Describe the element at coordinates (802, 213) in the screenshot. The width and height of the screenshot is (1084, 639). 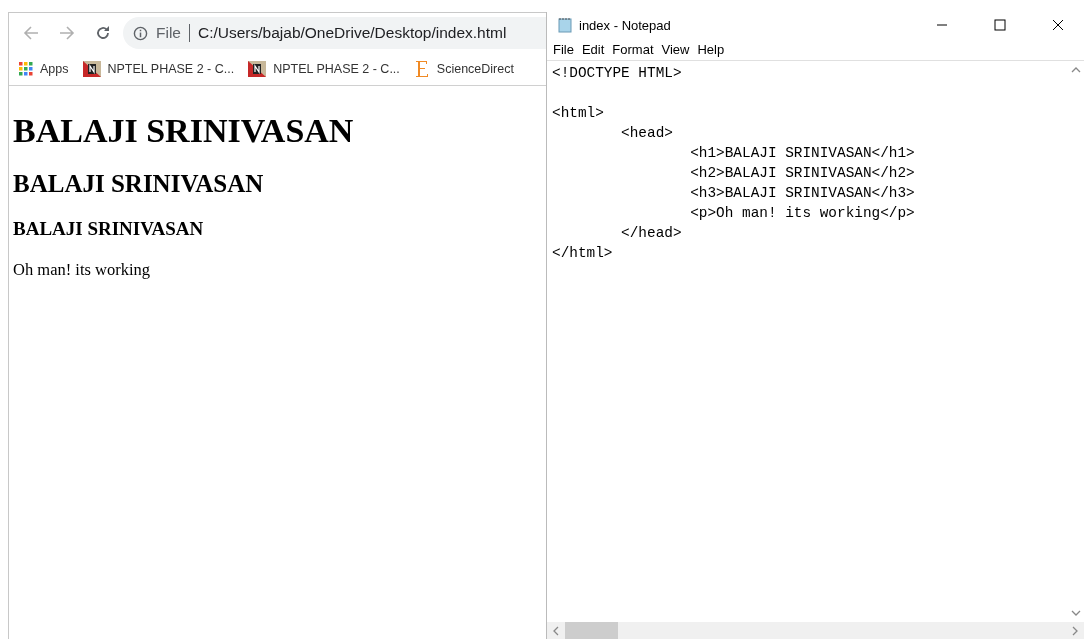
I see `code-line: <p>Oh man! its working</p>` at that location.